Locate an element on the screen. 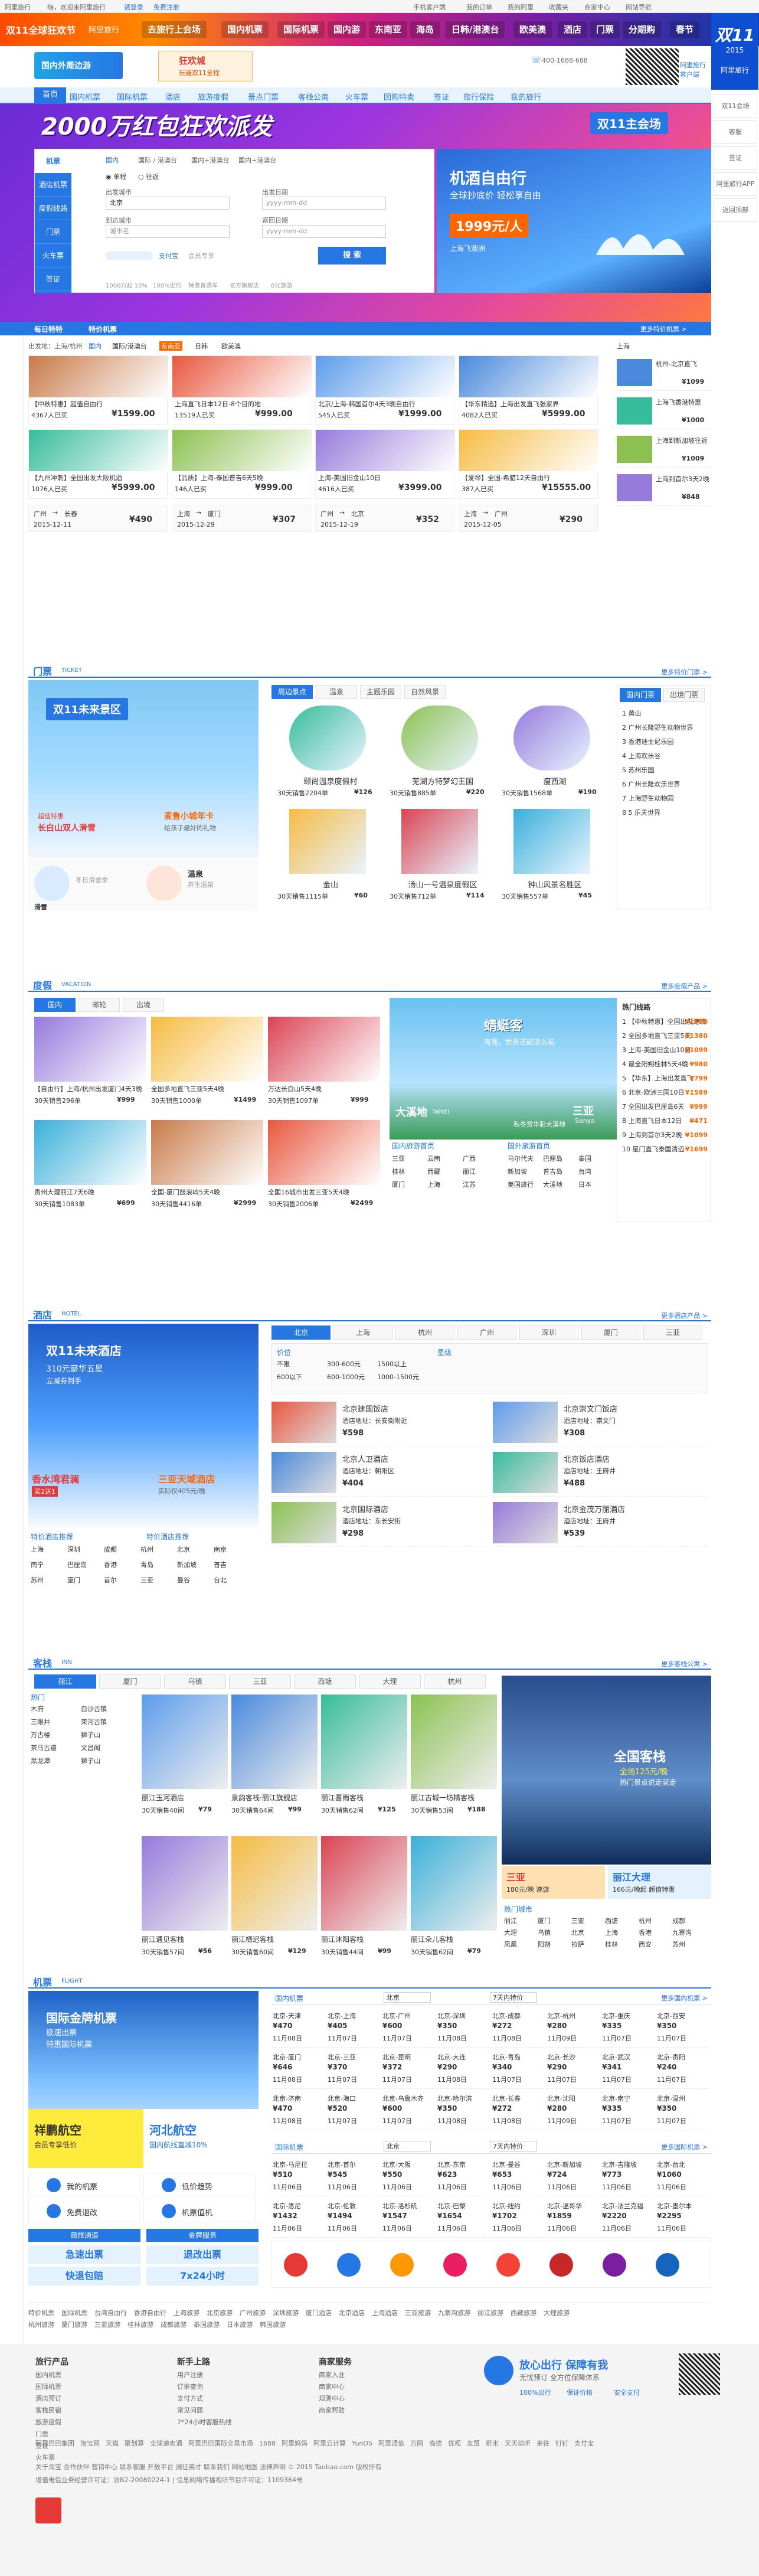 The image size is (759, 2576). flights-banner-right: 河北航空 国内航线直减10% is located at coordinates (201, 2138).